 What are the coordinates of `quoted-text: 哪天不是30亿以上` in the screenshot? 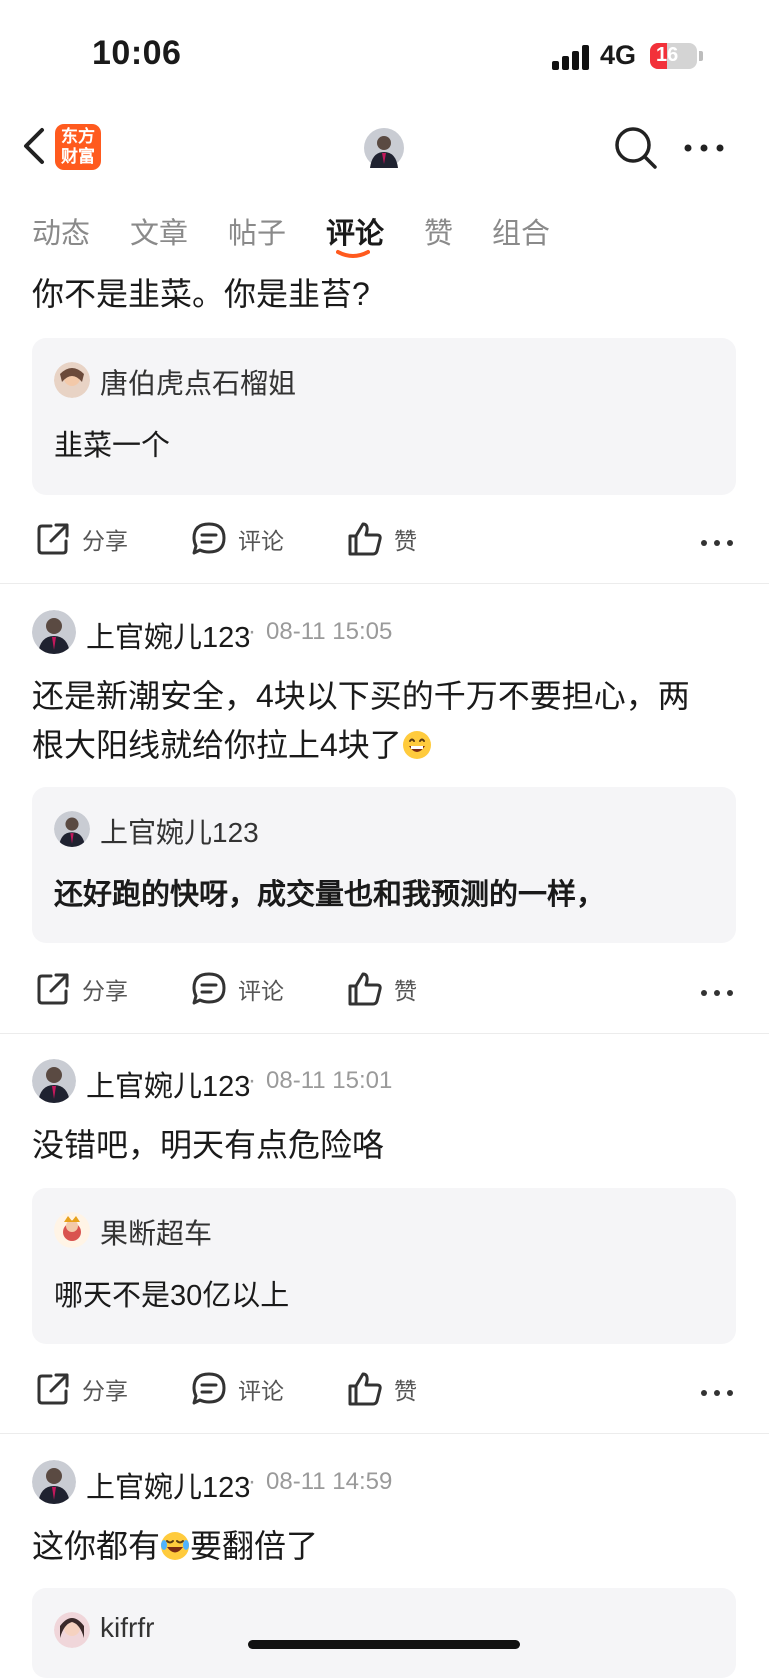 It's located at (172, 1296).